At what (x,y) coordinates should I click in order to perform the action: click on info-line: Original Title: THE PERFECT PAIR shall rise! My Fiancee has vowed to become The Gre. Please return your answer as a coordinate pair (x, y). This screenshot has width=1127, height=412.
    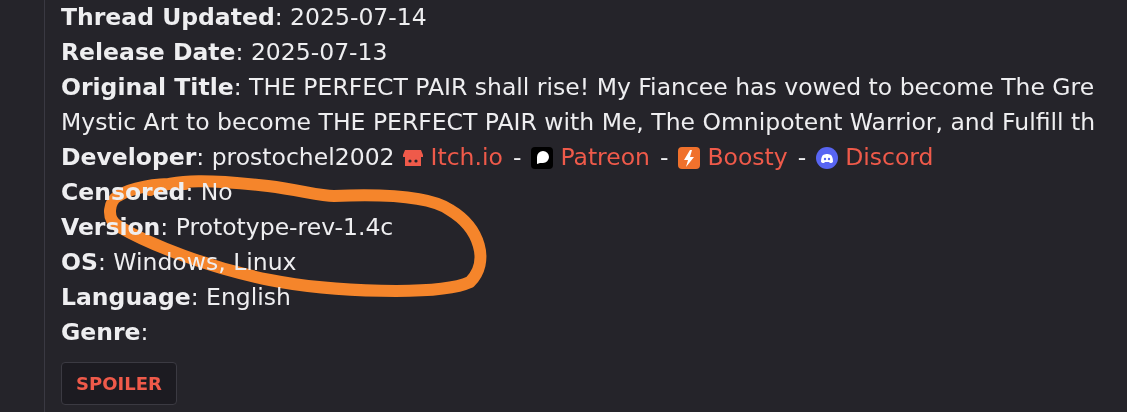
    Looking at the image, I should click on (578, 87).